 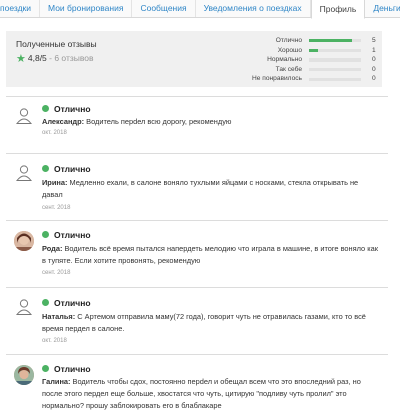 What do you see at coordinates (289, 50) in the screenshot?
I see `breakdown-label: Хорошо` at bounding box center [289, 50].